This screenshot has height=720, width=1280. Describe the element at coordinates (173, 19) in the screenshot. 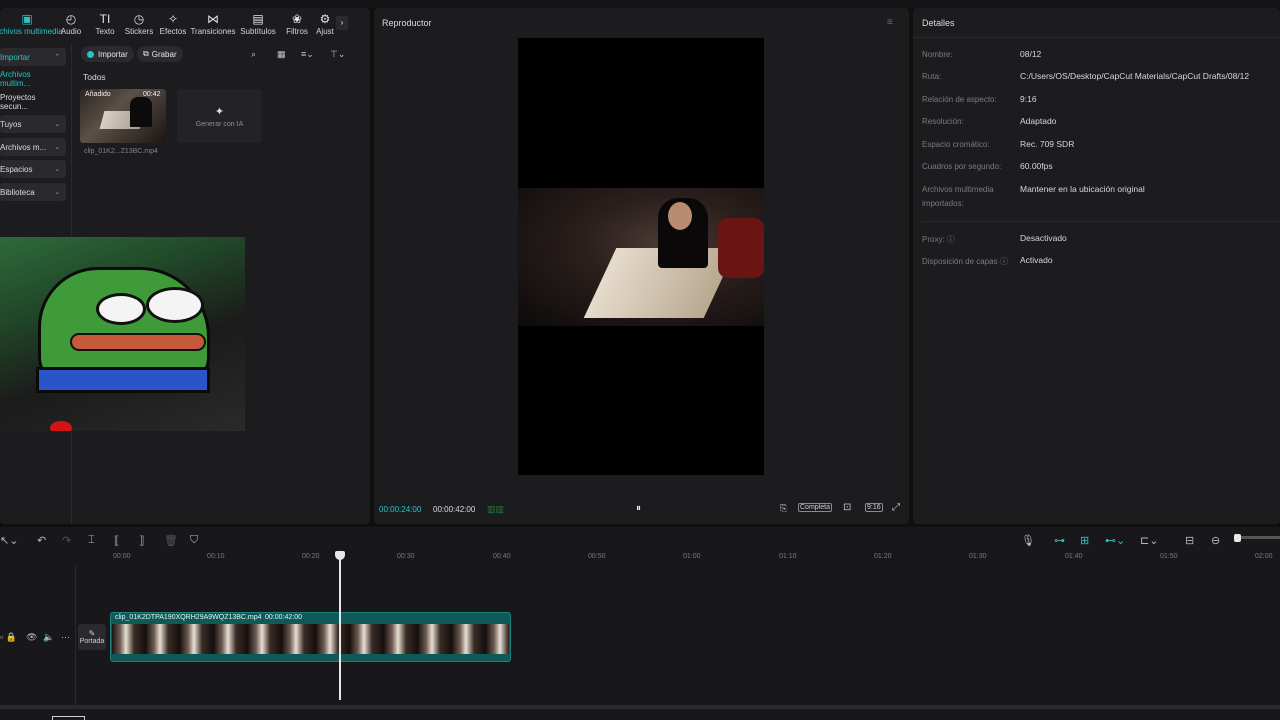

I see `effects-icon: ✧` at that location.